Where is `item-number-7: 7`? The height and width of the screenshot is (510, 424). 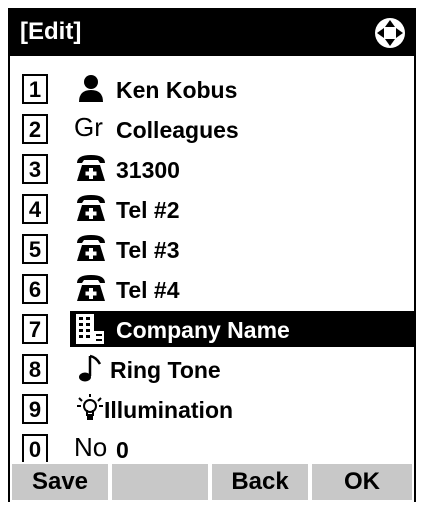
item-number-7: 7 is located at coordinates (35, 329).